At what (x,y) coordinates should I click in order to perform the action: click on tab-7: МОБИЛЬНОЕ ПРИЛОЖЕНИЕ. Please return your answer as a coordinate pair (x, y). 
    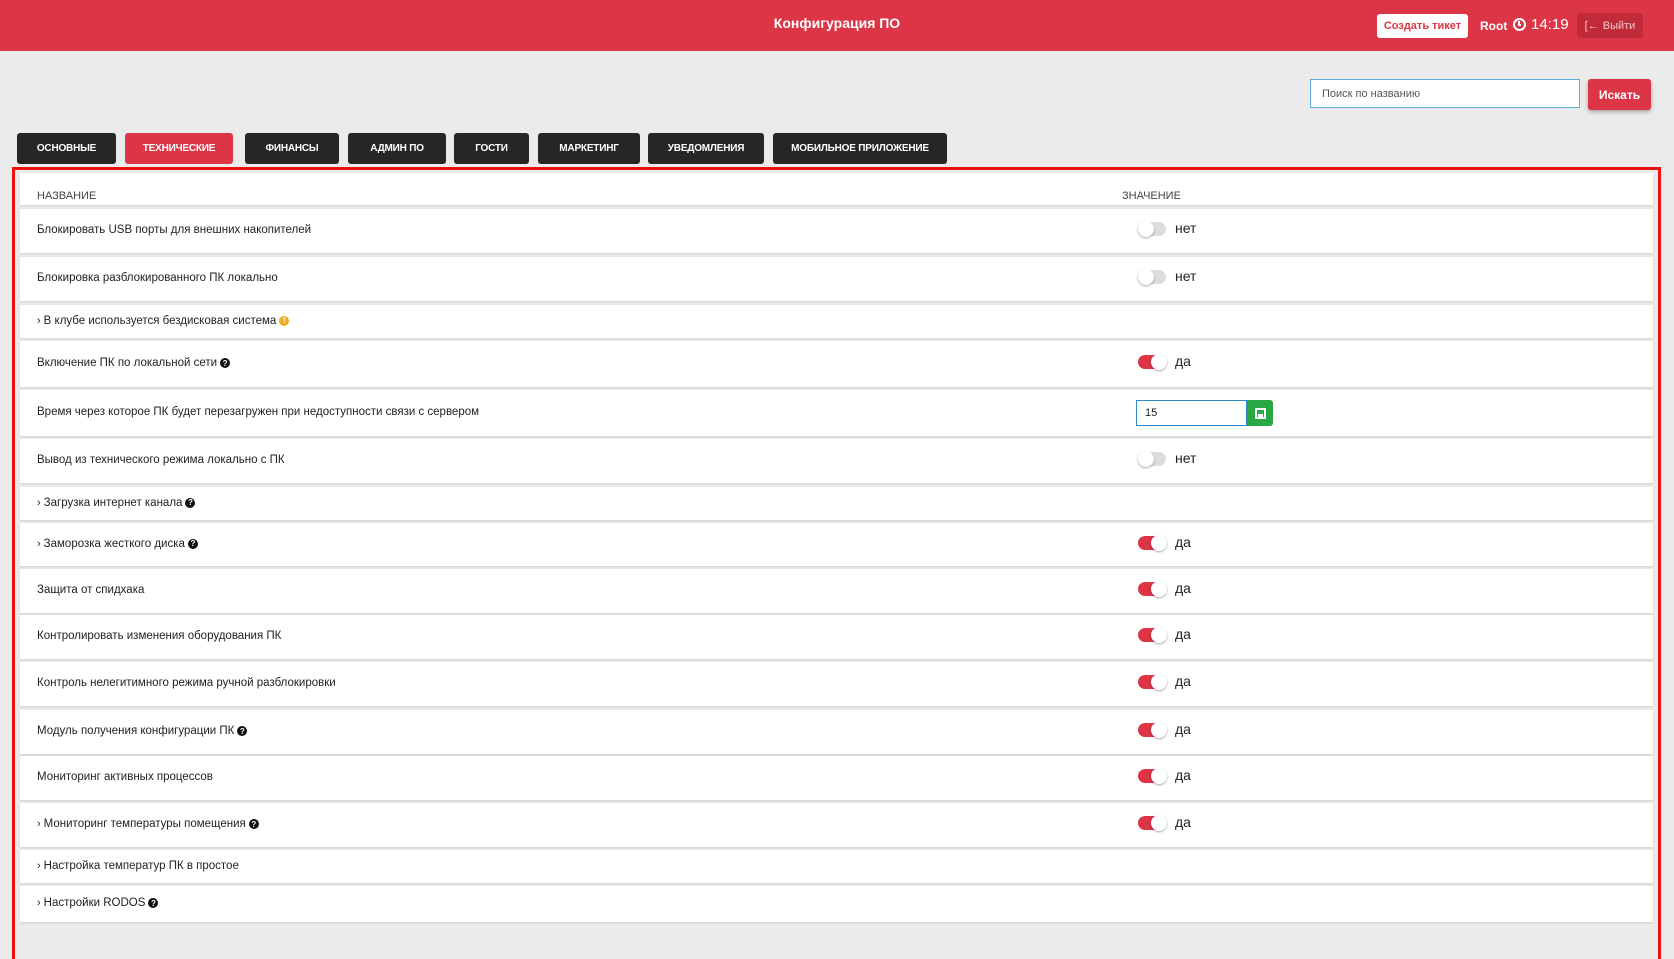
    Looking at the image, I should click on (860, 148).